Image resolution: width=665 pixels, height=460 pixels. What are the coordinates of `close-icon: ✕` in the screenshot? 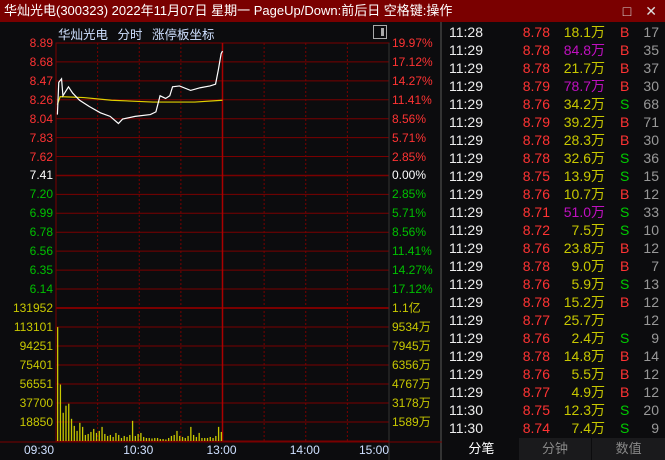 It's located at (651, 11).